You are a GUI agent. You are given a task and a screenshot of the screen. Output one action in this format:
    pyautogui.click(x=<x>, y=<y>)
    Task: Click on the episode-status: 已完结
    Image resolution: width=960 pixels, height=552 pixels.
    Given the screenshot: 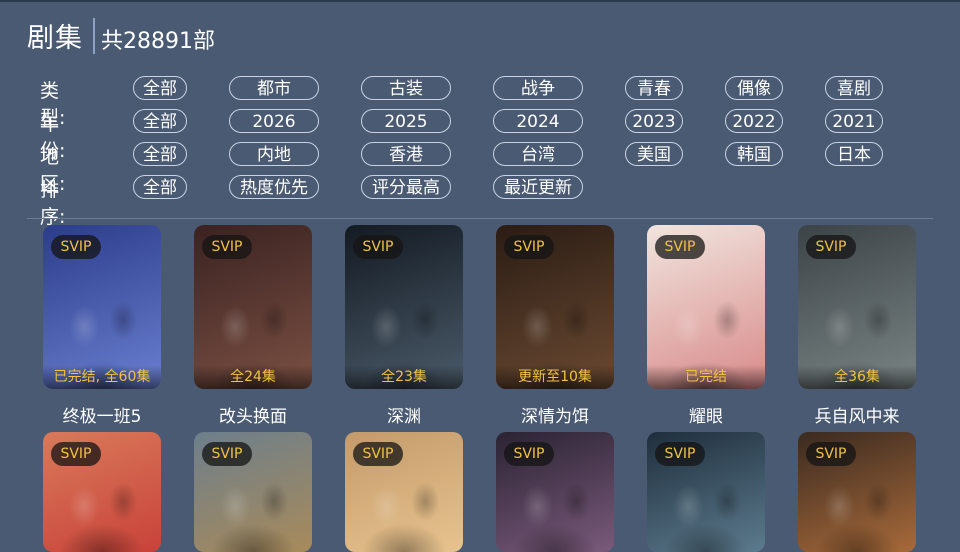 What is the action you would take?
    pyautogui.click(x=706, y=377)
    